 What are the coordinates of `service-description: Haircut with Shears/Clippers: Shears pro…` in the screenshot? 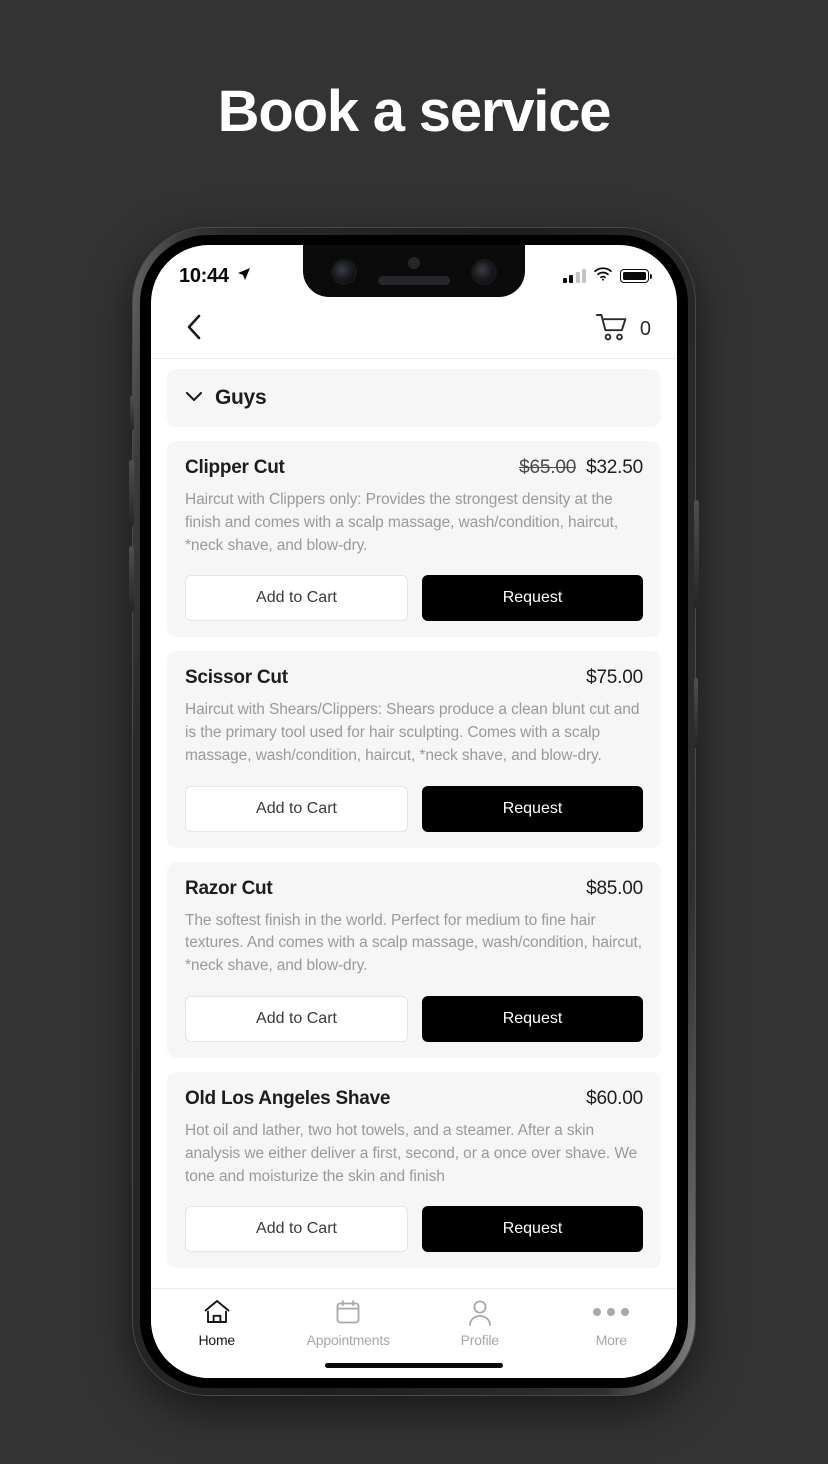 It's located at (412, 732).